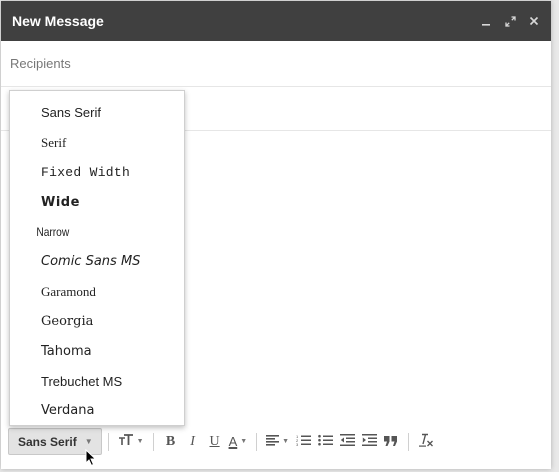  What do you see at coordinates (97, 262) in the screenshot?
I see `font-option-comic-sans-ms: Comic Sans MS` at bounding box center [97, 262].